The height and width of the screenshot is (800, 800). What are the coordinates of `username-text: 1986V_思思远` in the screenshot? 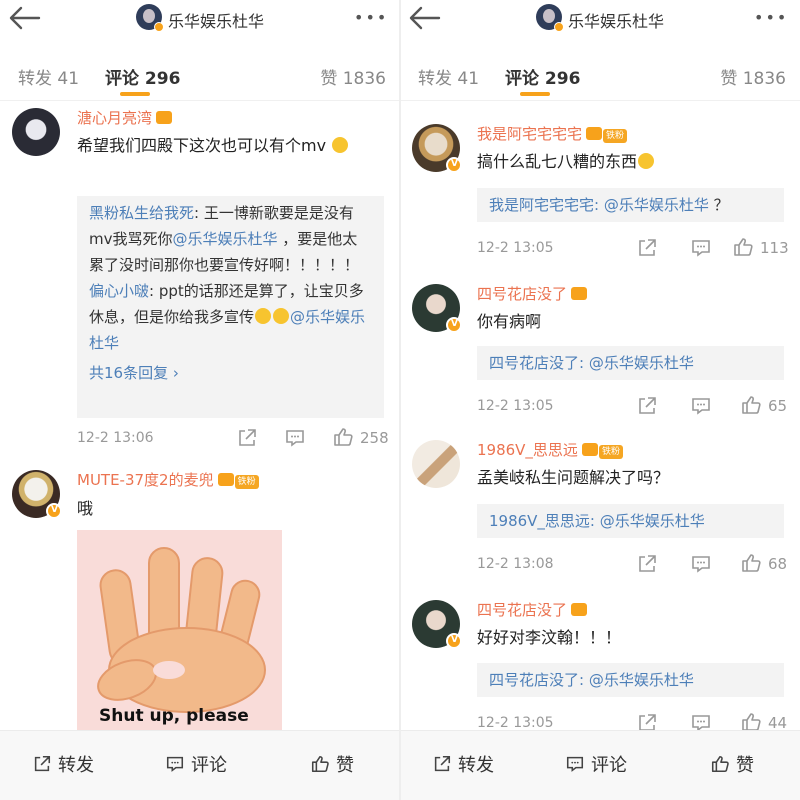 It's located at (527, 450).